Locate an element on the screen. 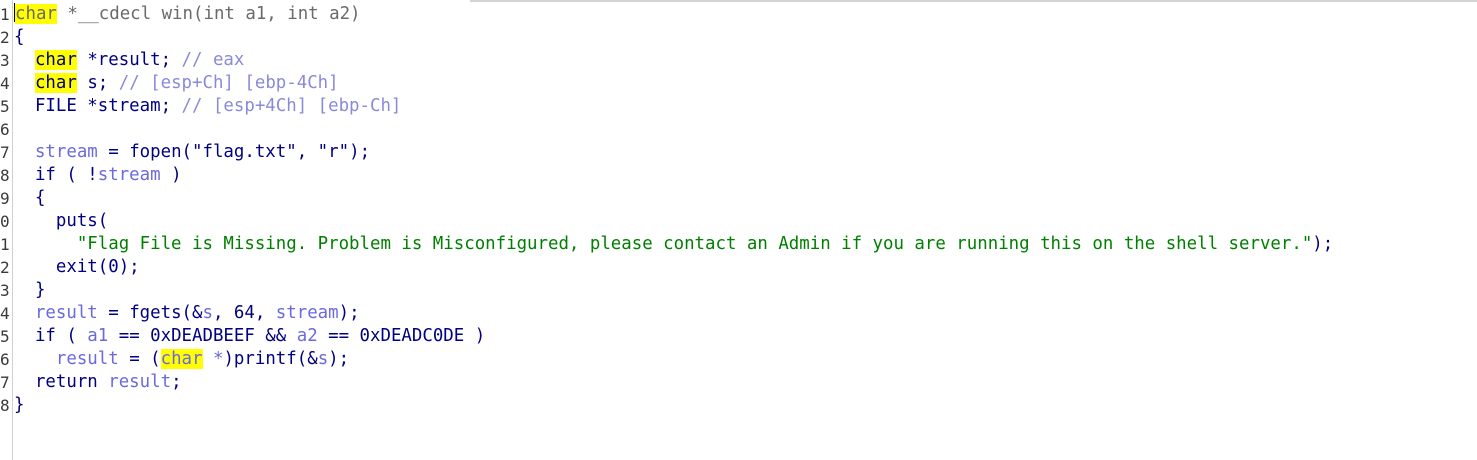 The height and width of the screenshot is (460, 1477). code-text: == 0xDEADBEEF && is located at coordinates (202, 336).